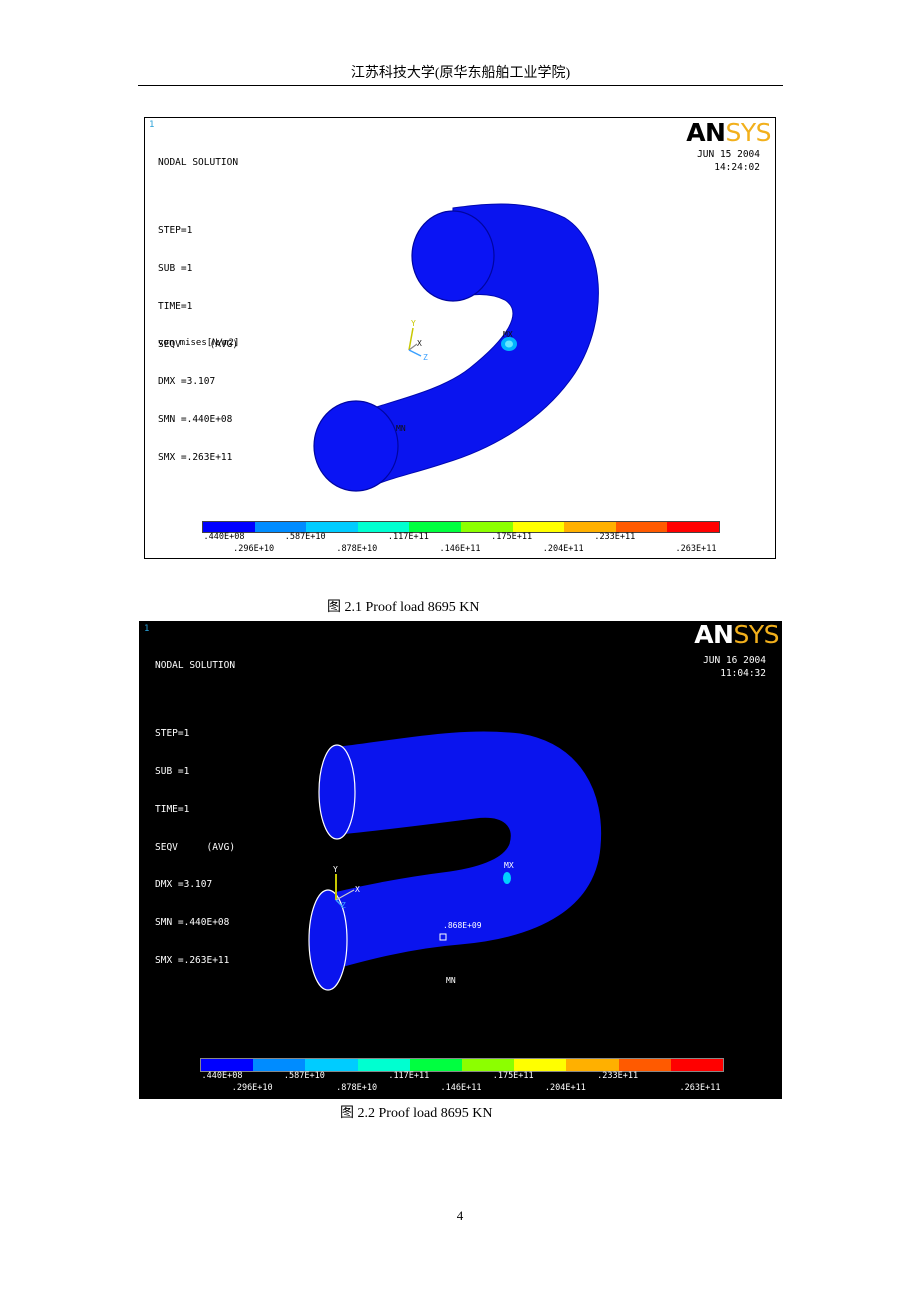 Image resolution: width=920 pixels, height=1302 pixels. Describe the element at coordinates (403, 607) in the screenshot. I see `figure-1-caption: 图 2.1 Proof load 8695 KN` at that location.